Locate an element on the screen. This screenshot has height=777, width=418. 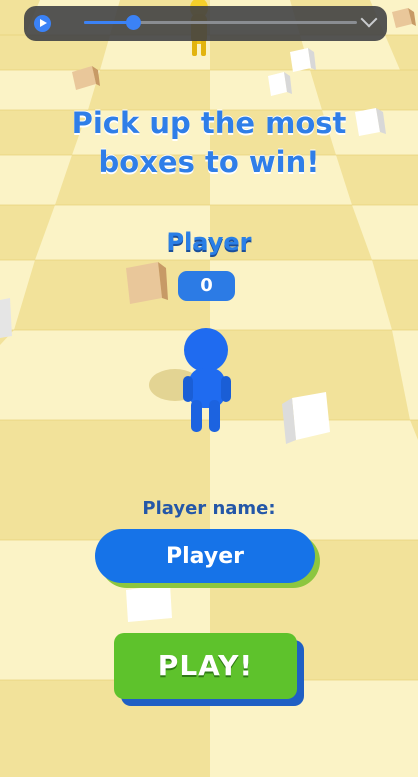
player-name-input is located at coordinates (205, 556).